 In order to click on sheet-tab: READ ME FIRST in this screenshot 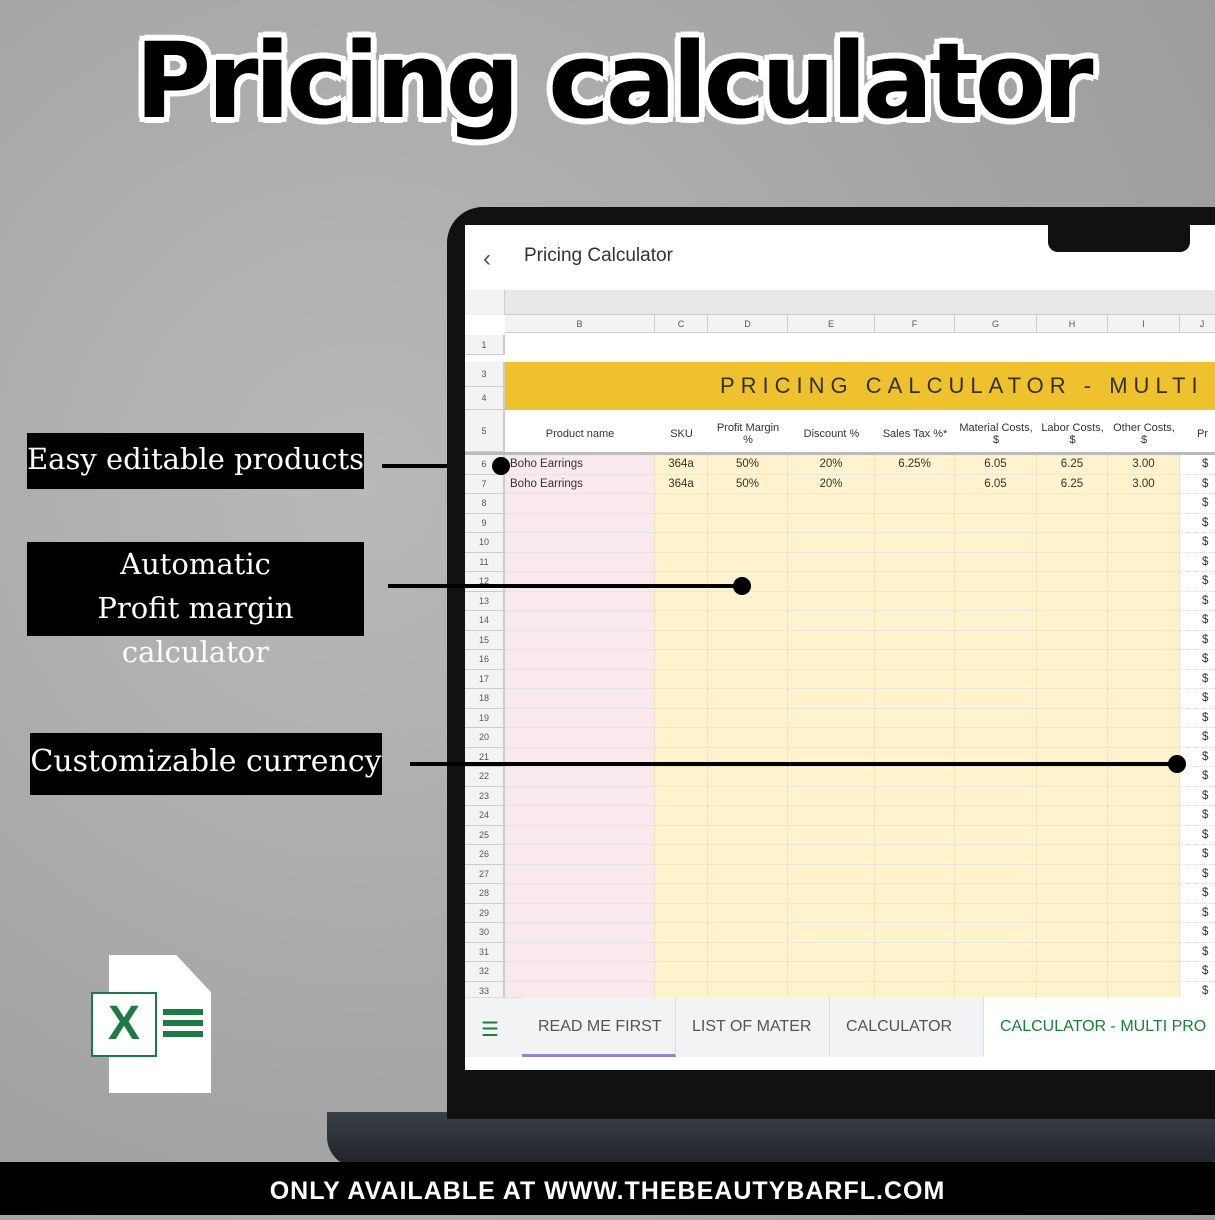, I will do `click(599, 1027)`.